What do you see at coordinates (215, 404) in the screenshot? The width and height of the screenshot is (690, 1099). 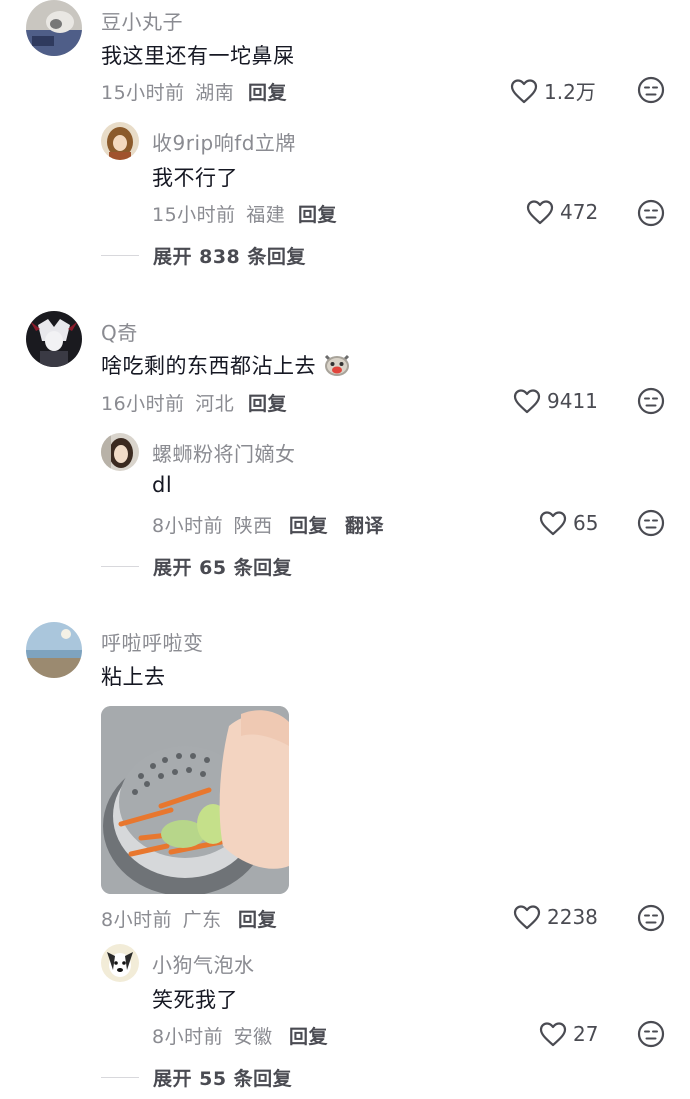 I see `comment-location: 河北` at bounding box center [215, 404].